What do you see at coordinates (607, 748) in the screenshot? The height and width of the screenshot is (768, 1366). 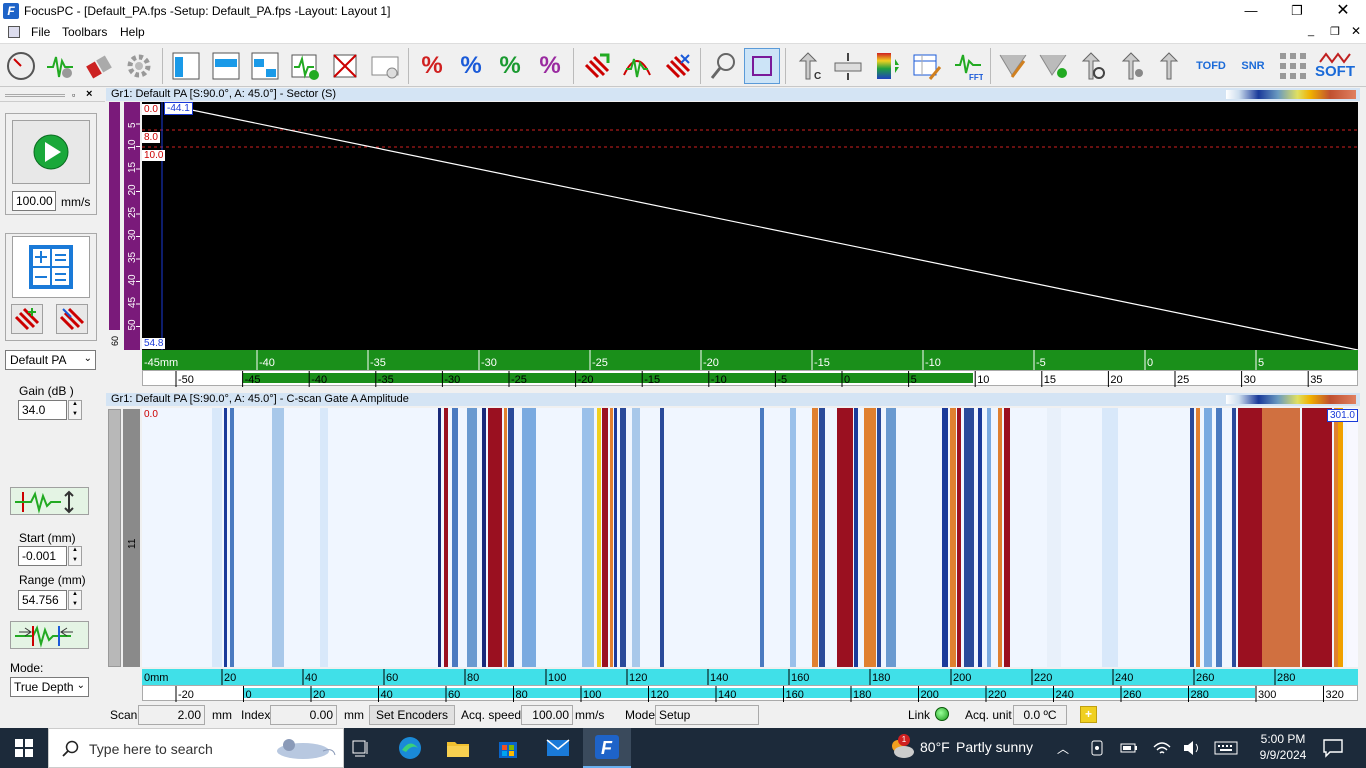 I see `focuspc-taskbar-icon: F` at bounding box center [607, 748].